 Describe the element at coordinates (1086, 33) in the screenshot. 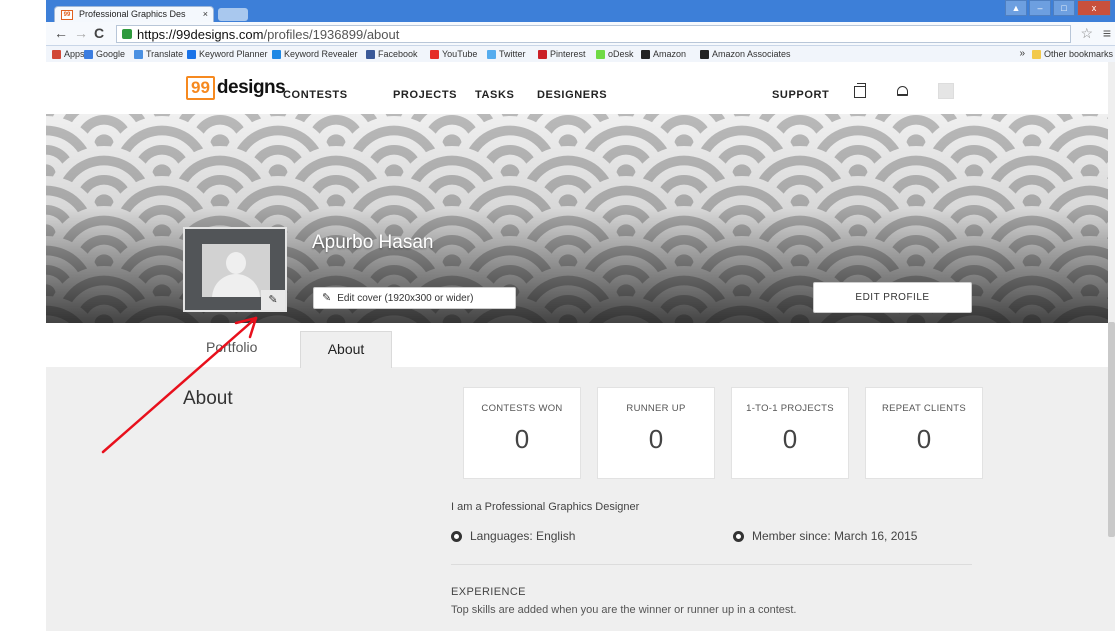

I see `bookmark-star-icon: ☆` at that location.